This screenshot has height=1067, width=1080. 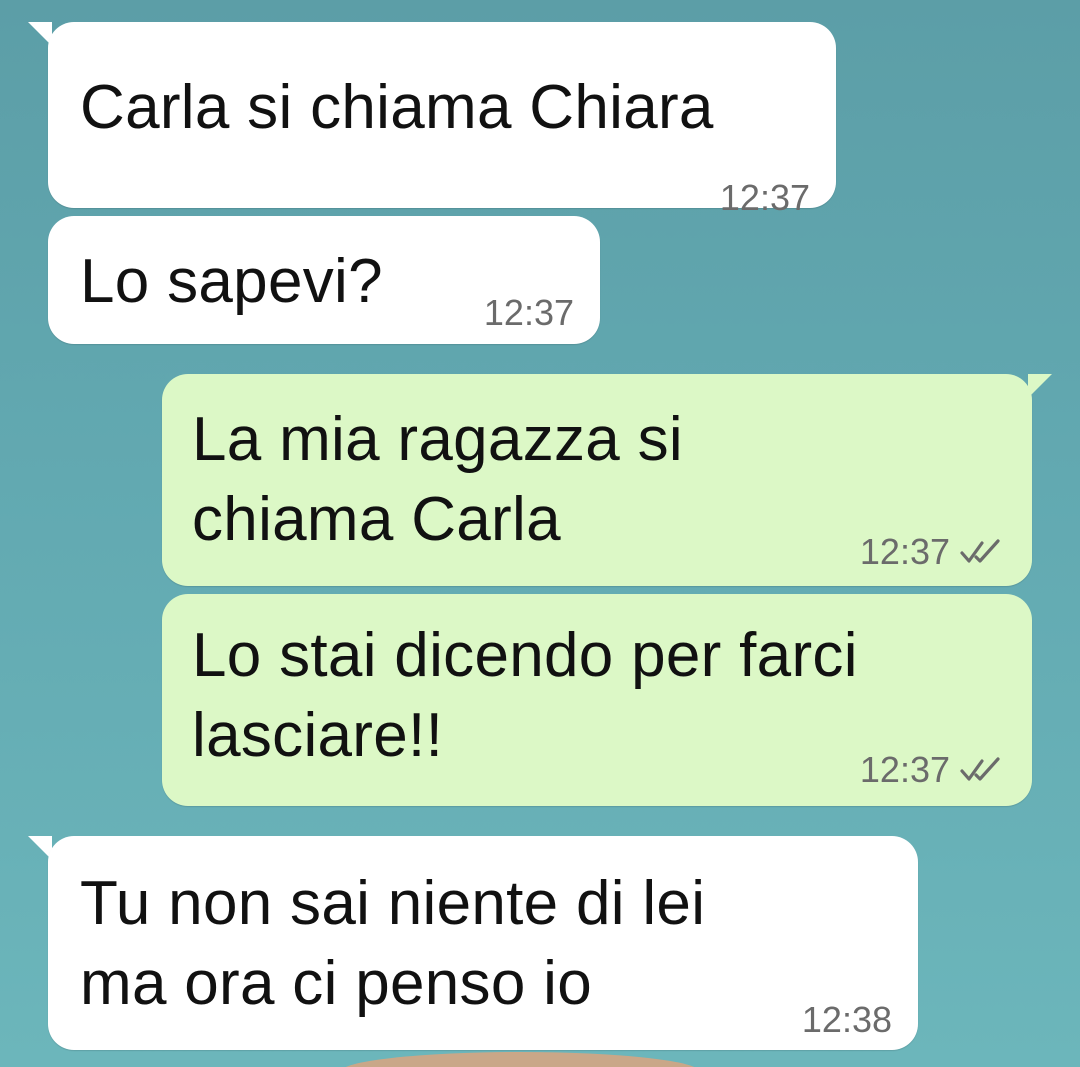 What do you see at coordinates (520, 1059) in the screenshot?
I see `background-object` at bounding box center [520, 1059].